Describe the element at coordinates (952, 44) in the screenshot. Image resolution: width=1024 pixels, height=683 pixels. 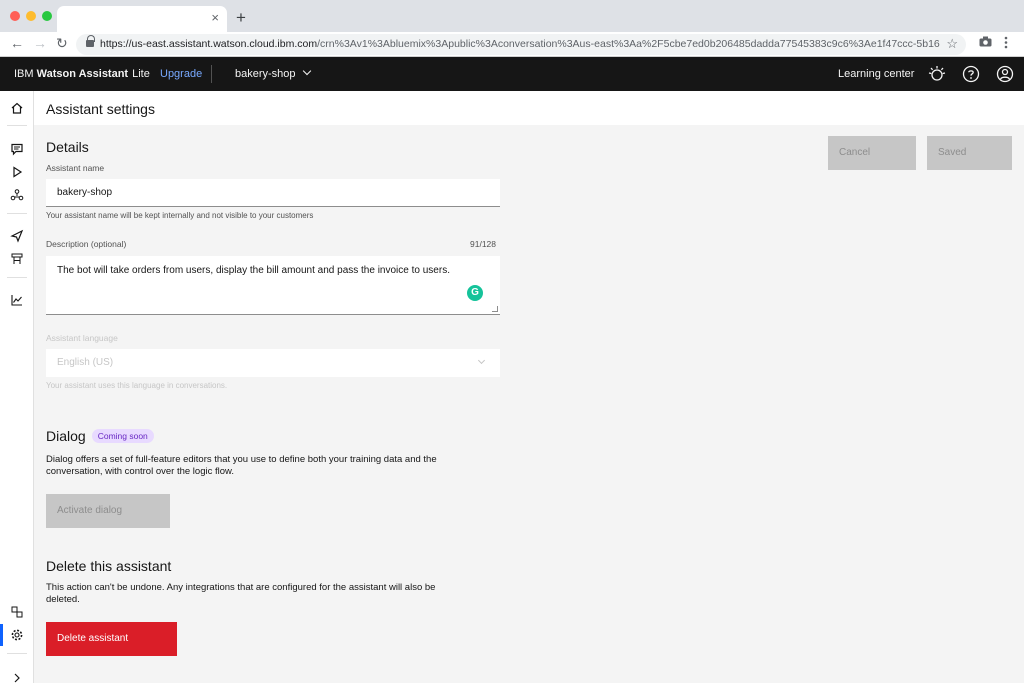
I see `bookmark-star-icon: ☆` at that location.